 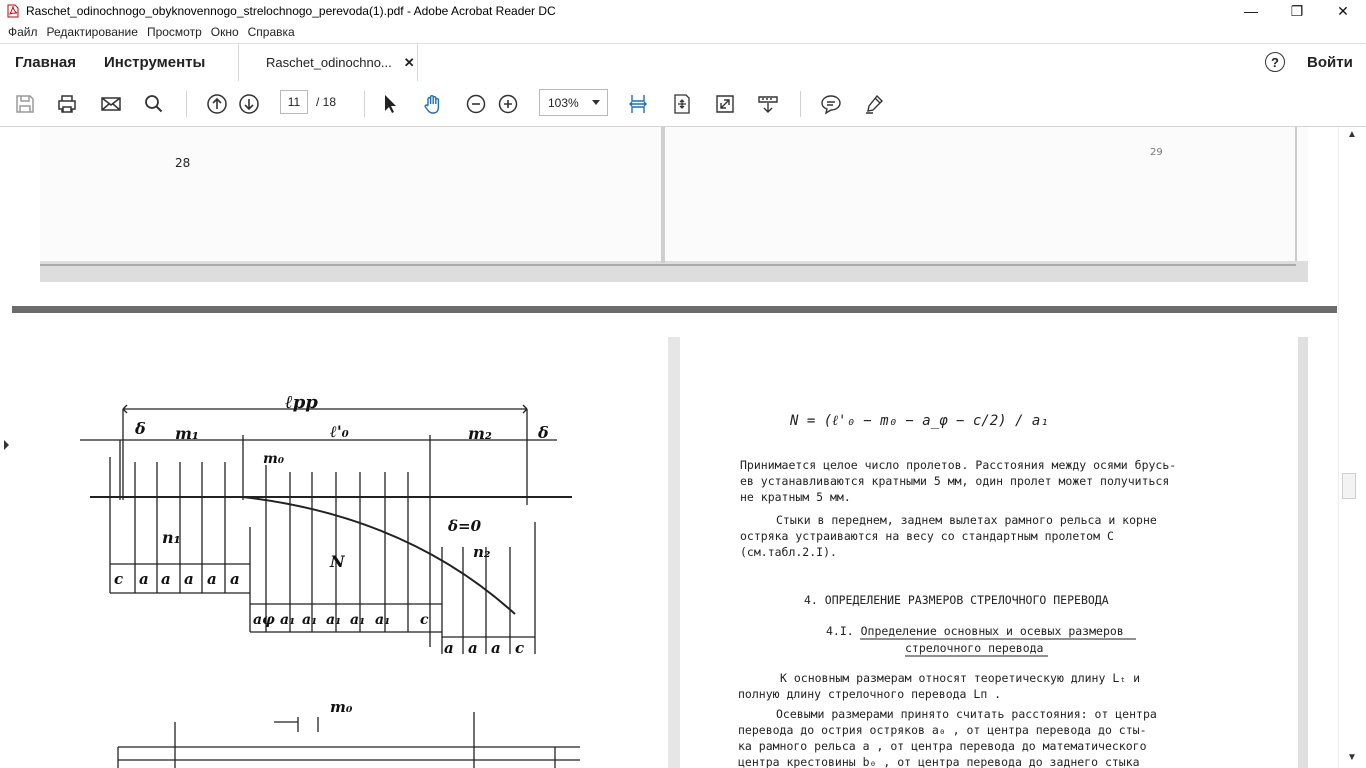 What do you see at coordinates (1343, 11) in the screenshot?
I see `close-window-button: ✕` at bounding box center [1343, 11].